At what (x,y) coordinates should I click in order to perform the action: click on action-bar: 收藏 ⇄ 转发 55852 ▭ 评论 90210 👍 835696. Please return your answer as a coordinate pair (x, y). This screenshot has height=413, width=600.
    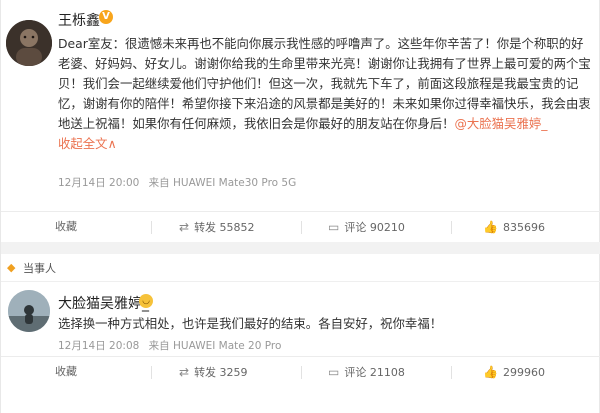
    Looking at the image, I should click on (300, 226).